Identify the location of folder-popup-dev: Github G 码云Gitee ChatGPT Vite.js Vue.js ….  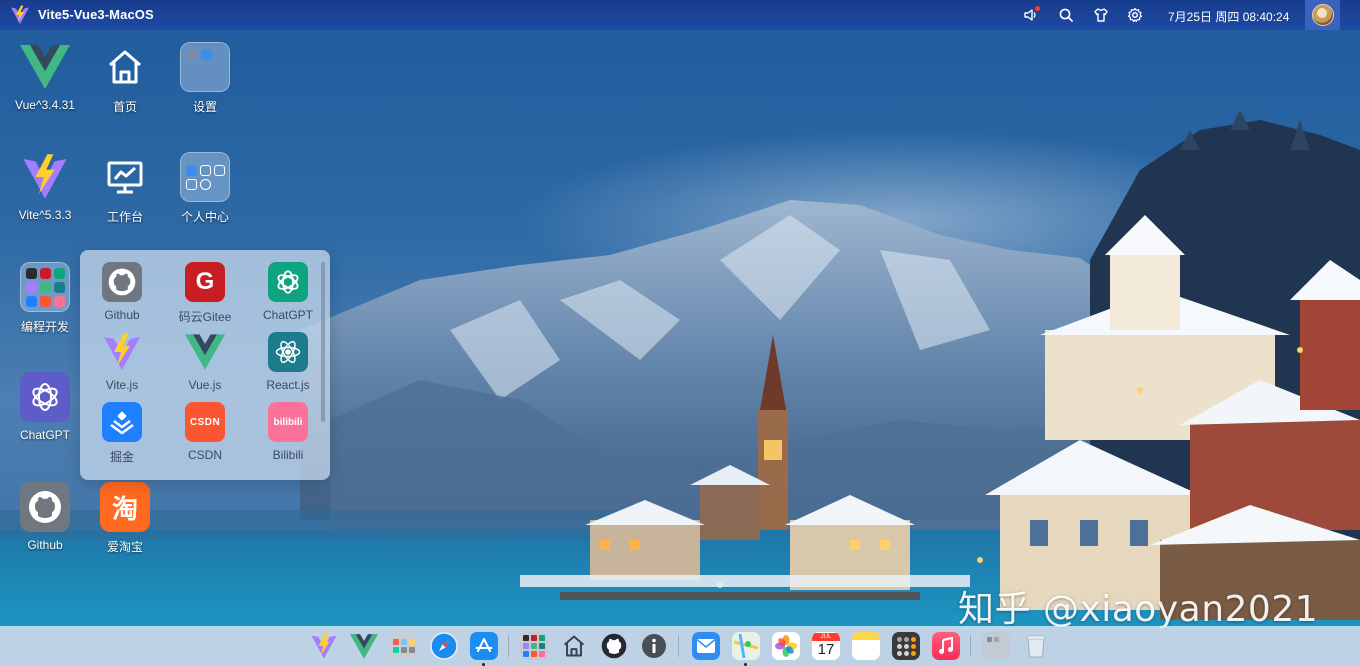
(205, 365).